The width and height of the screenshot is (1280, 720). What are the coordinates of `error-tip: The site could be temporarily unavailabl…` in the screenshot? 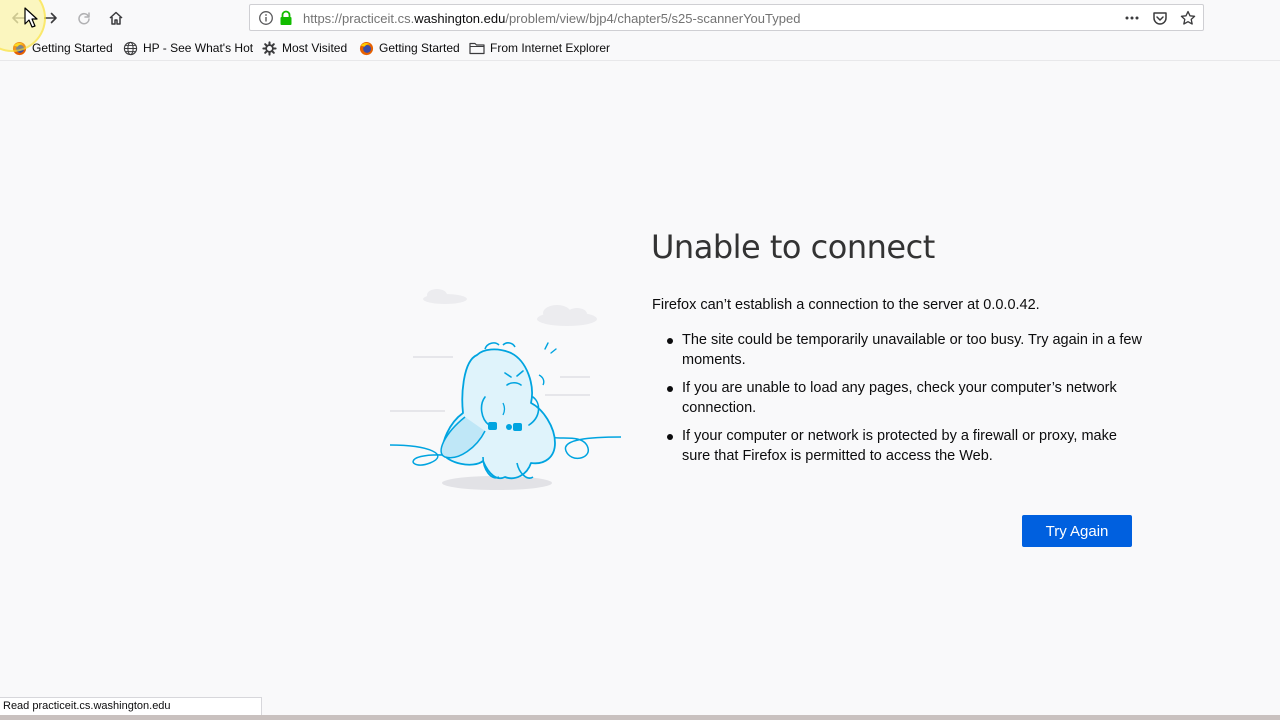 It's located at (897, 350).